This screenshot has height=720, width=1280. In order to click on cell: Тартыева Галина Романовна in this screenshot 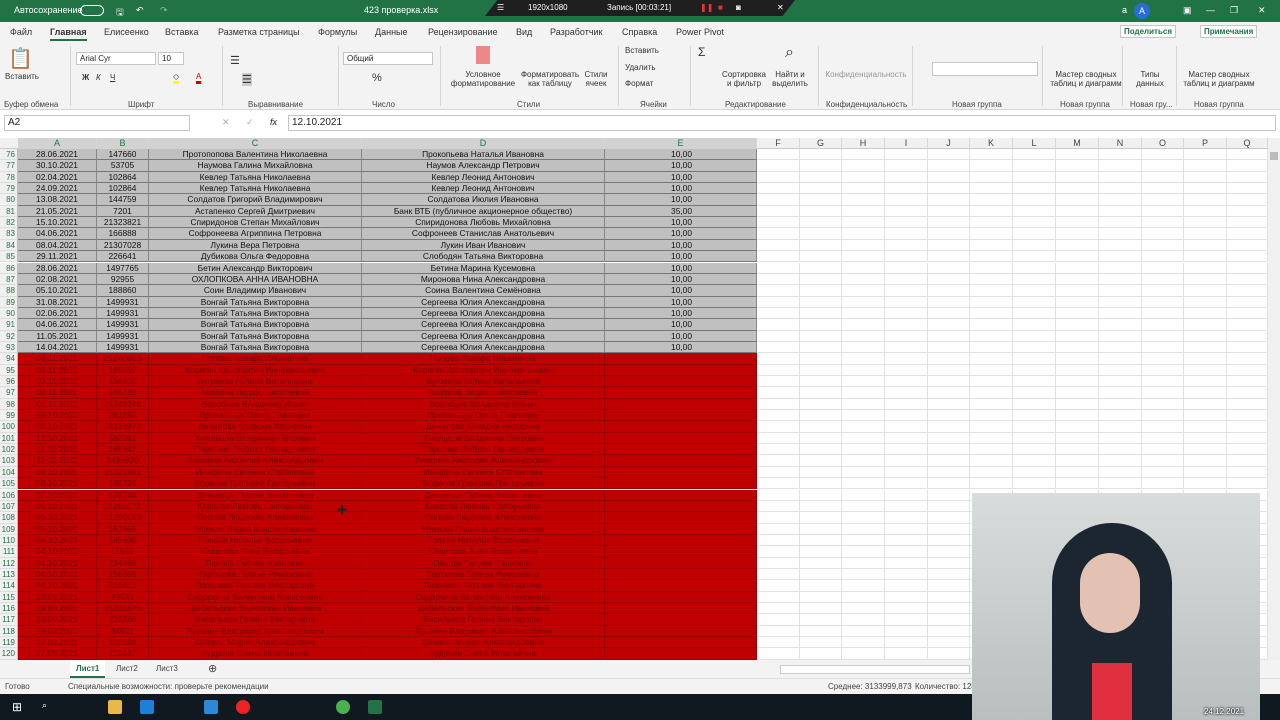, I will do `click(255, 574)`.